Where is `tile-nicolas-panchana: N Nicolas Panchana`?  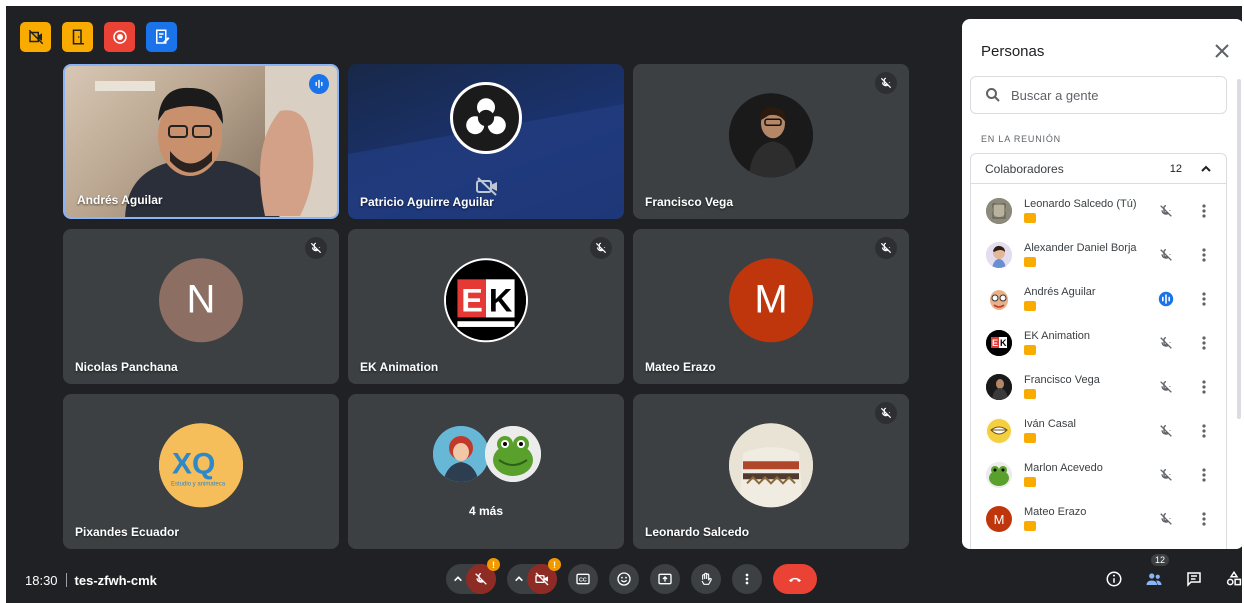 tile-nicolas-panchana: N Nicolas Panchana is located at coordinates (201, 306).